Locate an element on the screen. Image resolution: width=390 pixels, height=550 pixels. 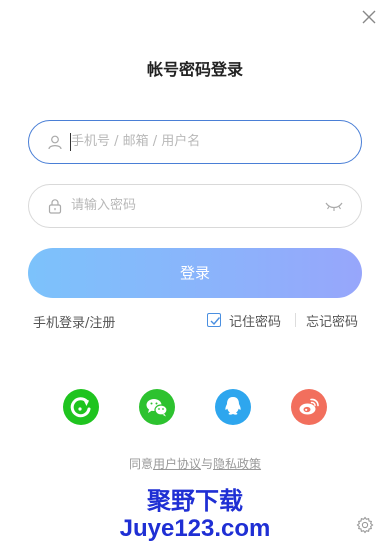
privacy-policy-link: 隐私政策 is located at coordinates (237, 464).